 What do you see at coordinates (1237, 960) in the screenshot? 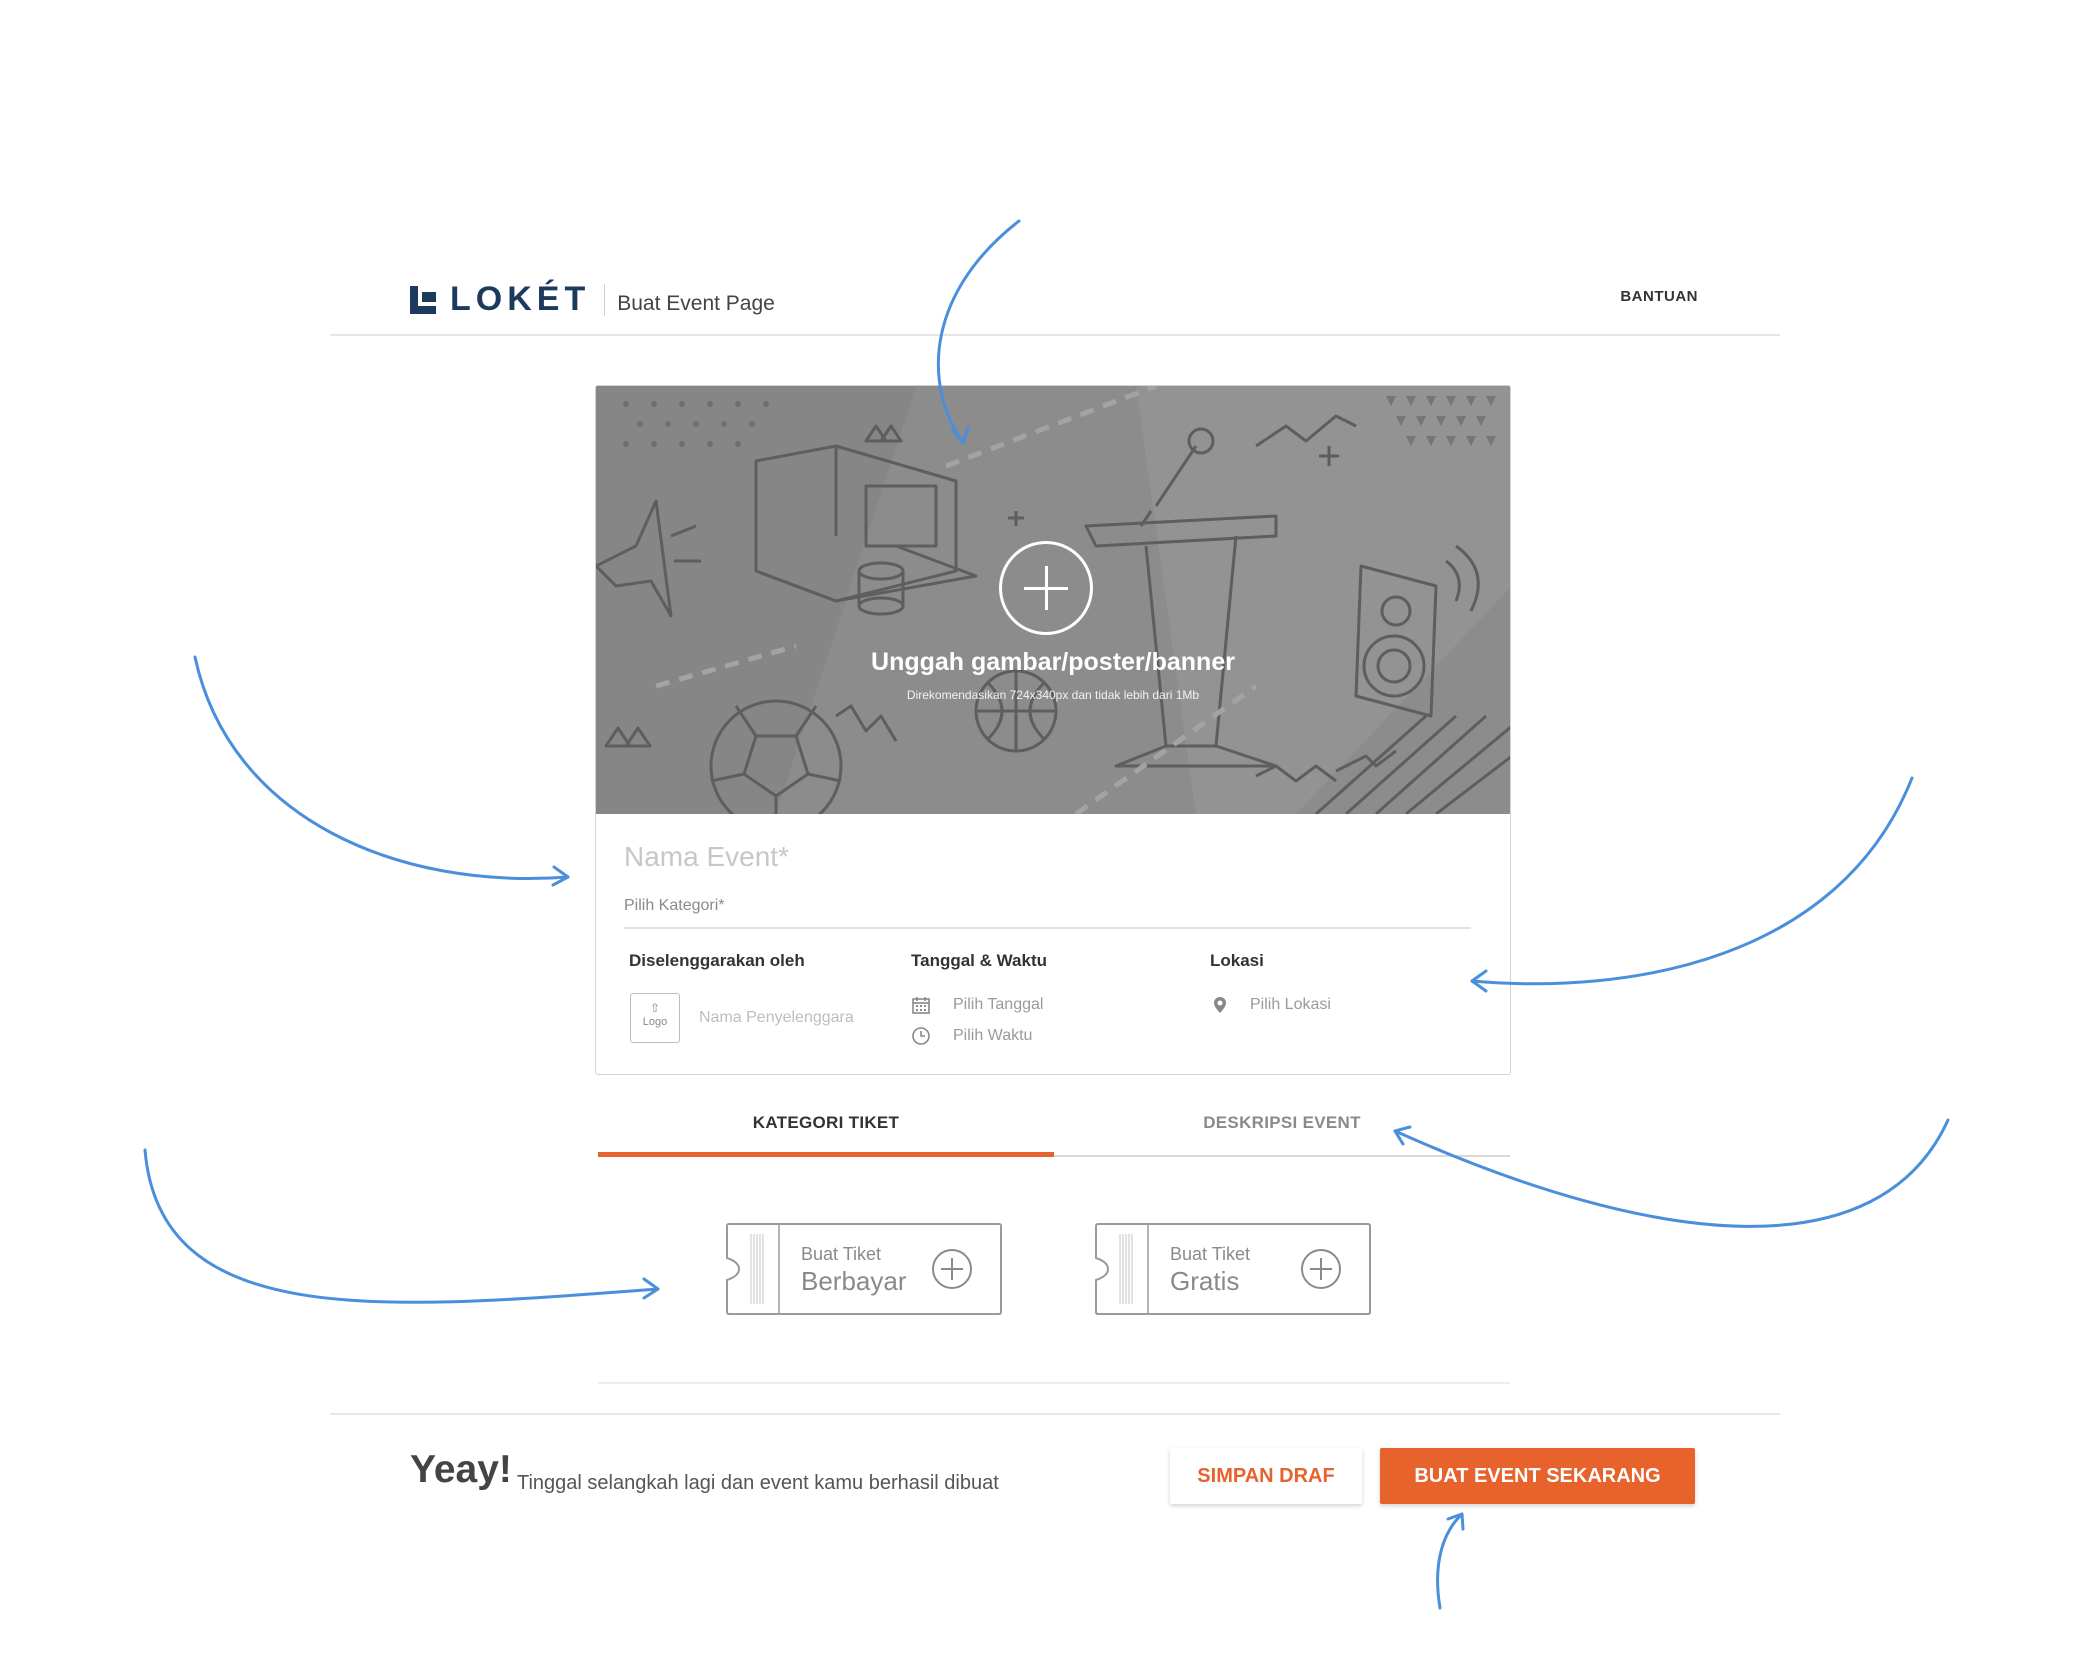
I see `location-title: Lokasi` at bounding box center [1237, 960].